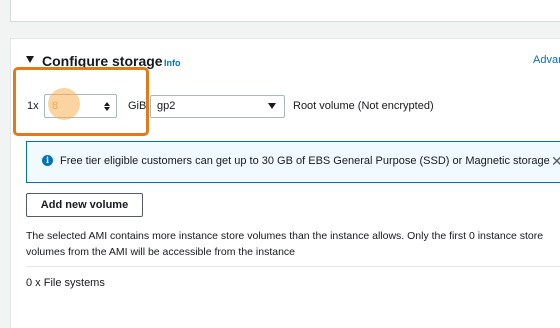  Describe the element at coordinates (166, 106) in the screenshot. I see `volume-type-value: gp2` at that location.